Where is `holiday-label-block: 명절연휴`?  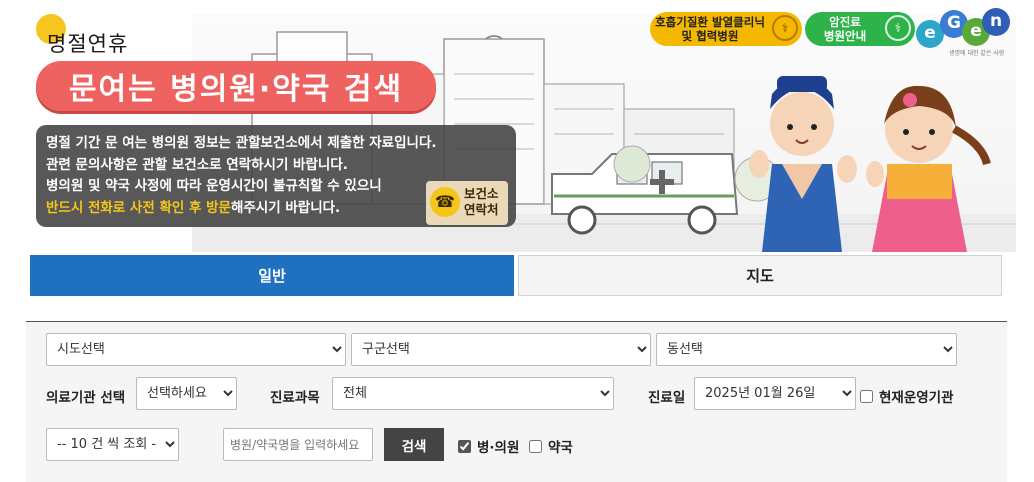 holiday-label-block: 명절연휴 is located at coordinates (101, 36).